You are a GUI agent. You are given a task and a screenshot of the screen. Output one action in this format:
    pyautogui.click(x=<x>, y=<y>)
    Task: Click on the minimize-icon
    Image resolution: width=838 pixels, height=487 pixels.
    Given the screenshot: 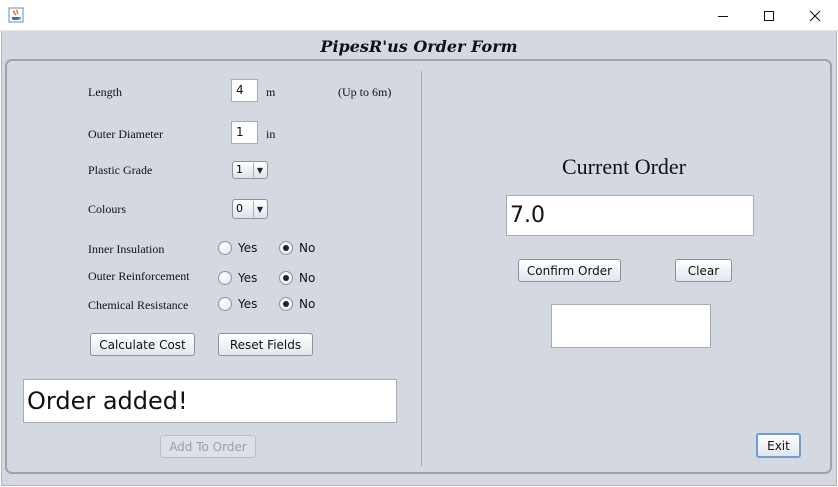 What is the action you would take?
    pyautogui.click(x=723, y=16)
    